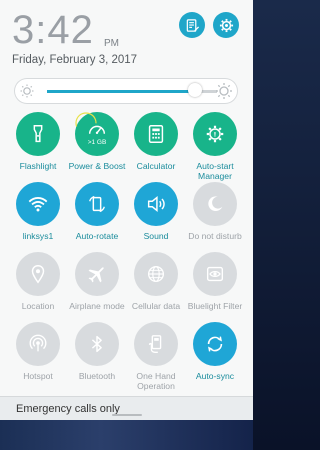 The image size is (320, 450). I want to click on airplane-icon, so click(96, 275).